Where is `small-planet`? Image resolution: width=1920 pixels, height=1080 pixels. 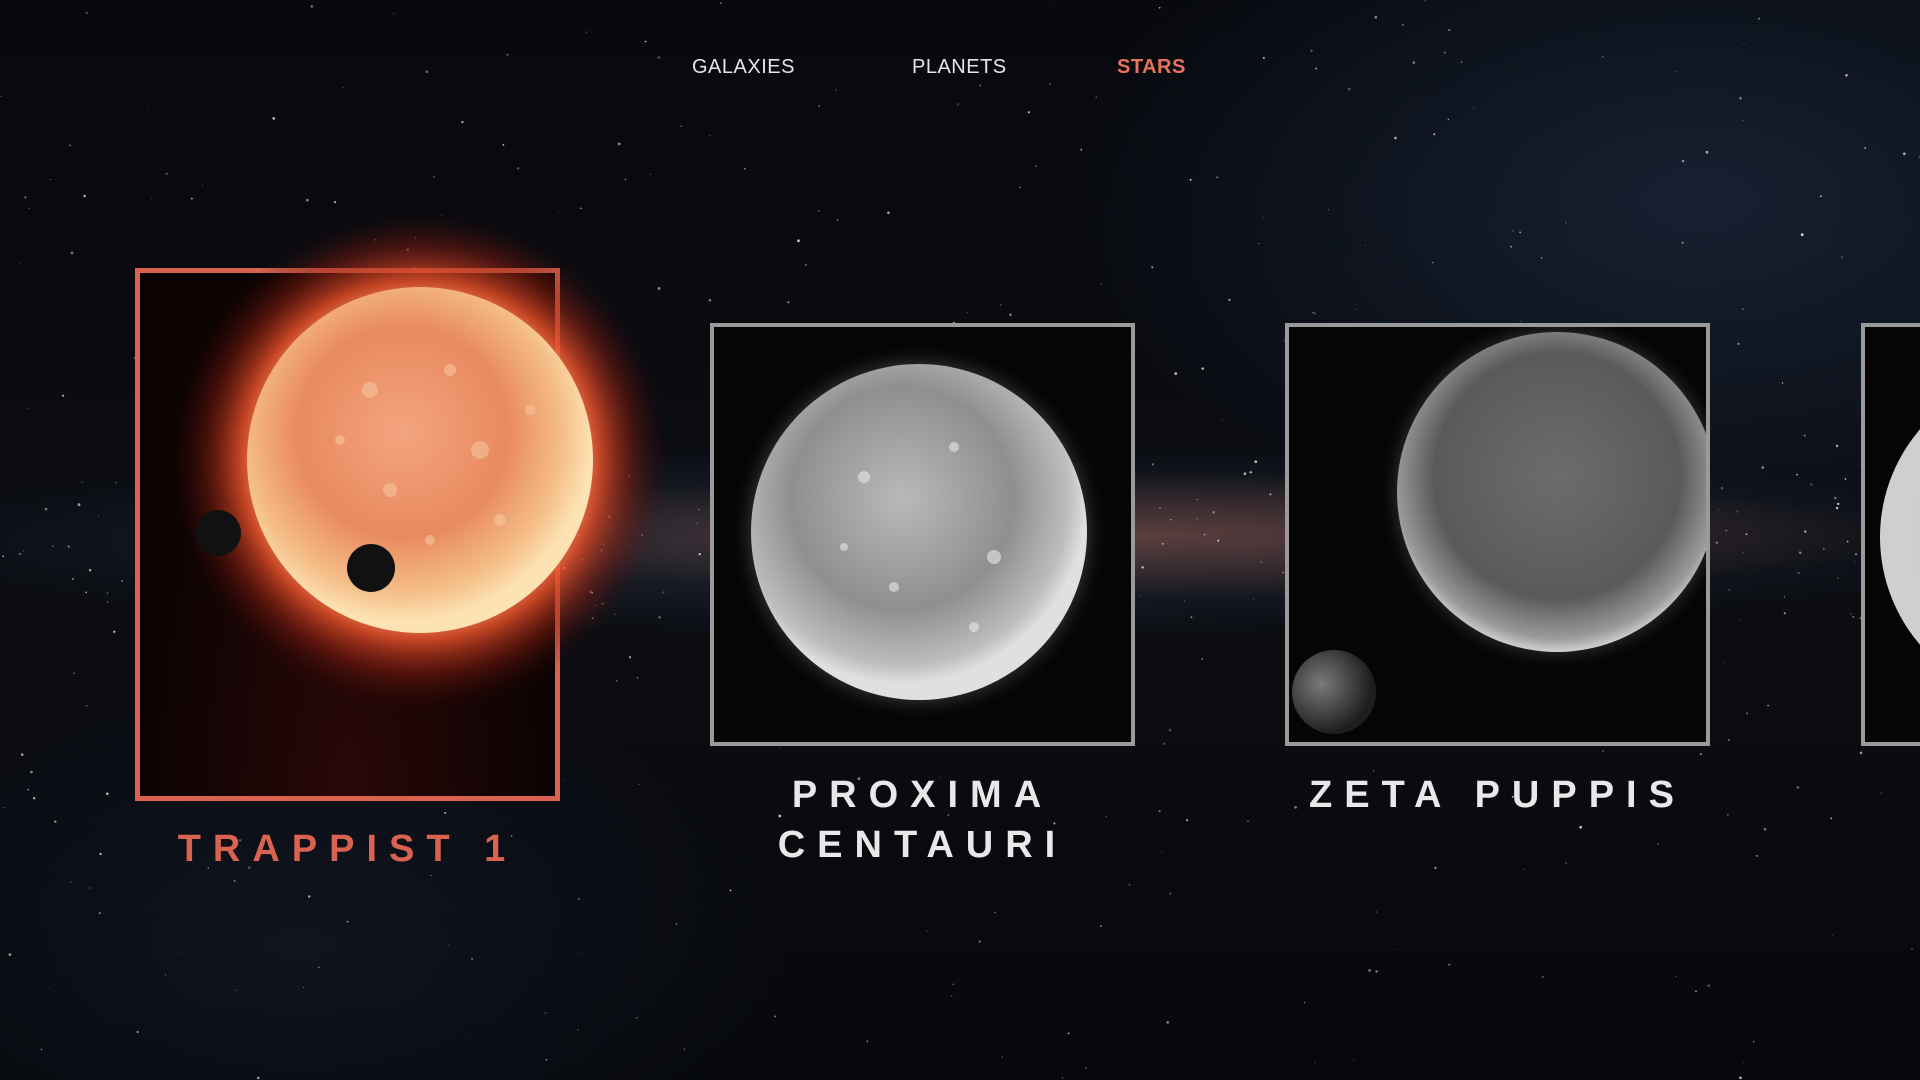 small-planet is located at coordinates (1334, 692).